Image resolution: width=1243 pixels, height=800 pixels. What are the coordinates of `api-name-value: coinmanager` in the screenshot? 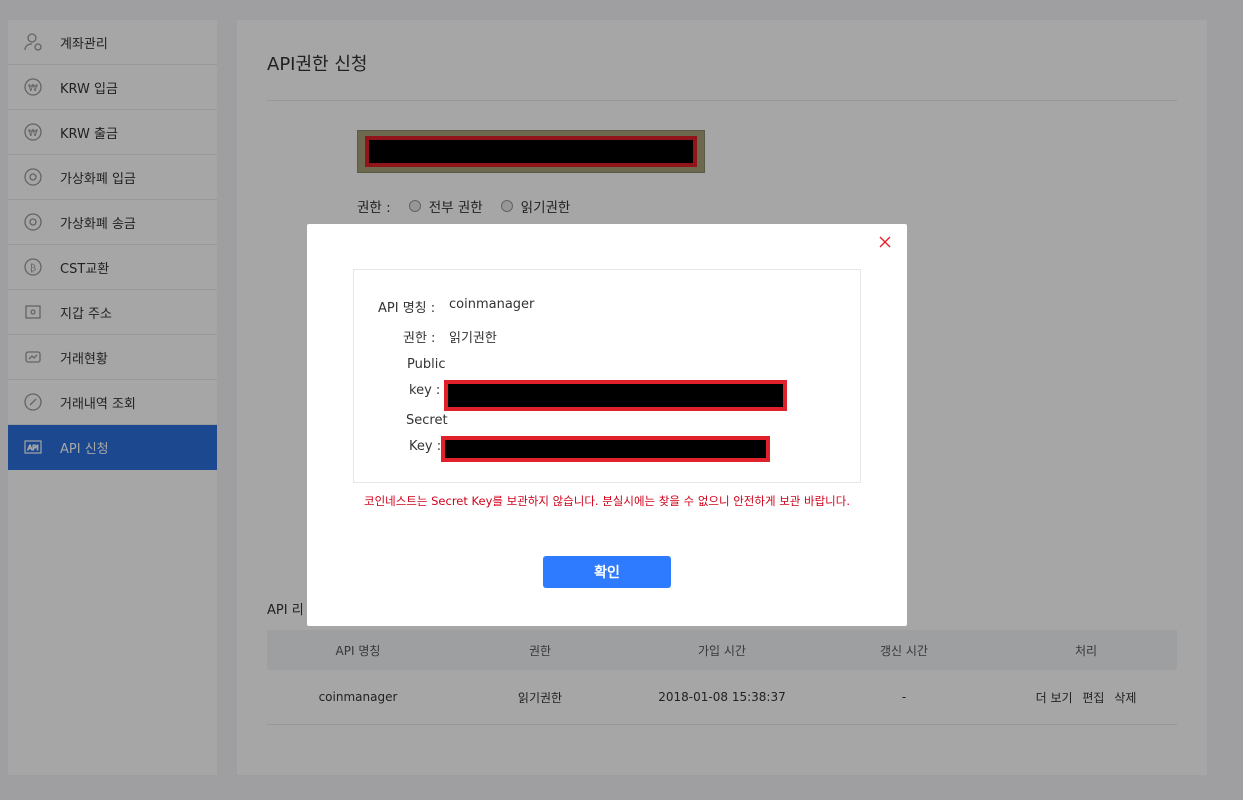 It's located at (492, 304).